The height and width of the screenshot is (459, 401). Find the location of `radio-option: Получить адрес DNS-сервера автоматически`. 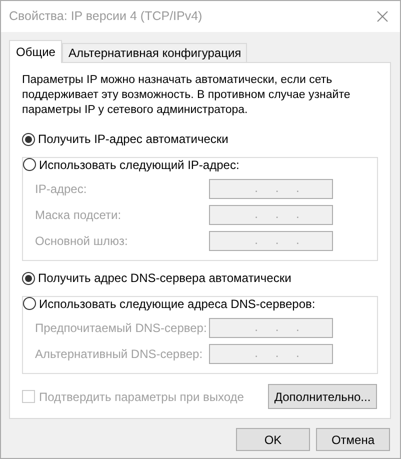

radio-option: Получить адрес DNS-сервера автоматически is located at coordinates (157, 278).